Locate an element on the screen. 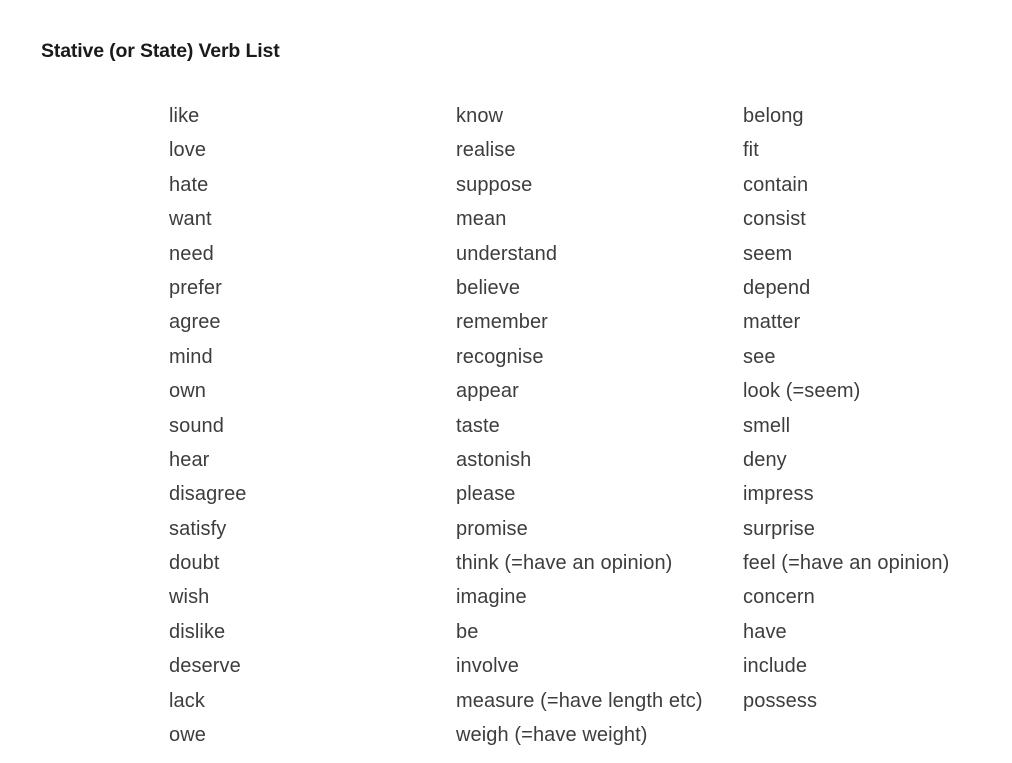 Image resolution: width=1012 pixels, height=763 pixels. verb-item: mean is located at coordinates (481, 219).